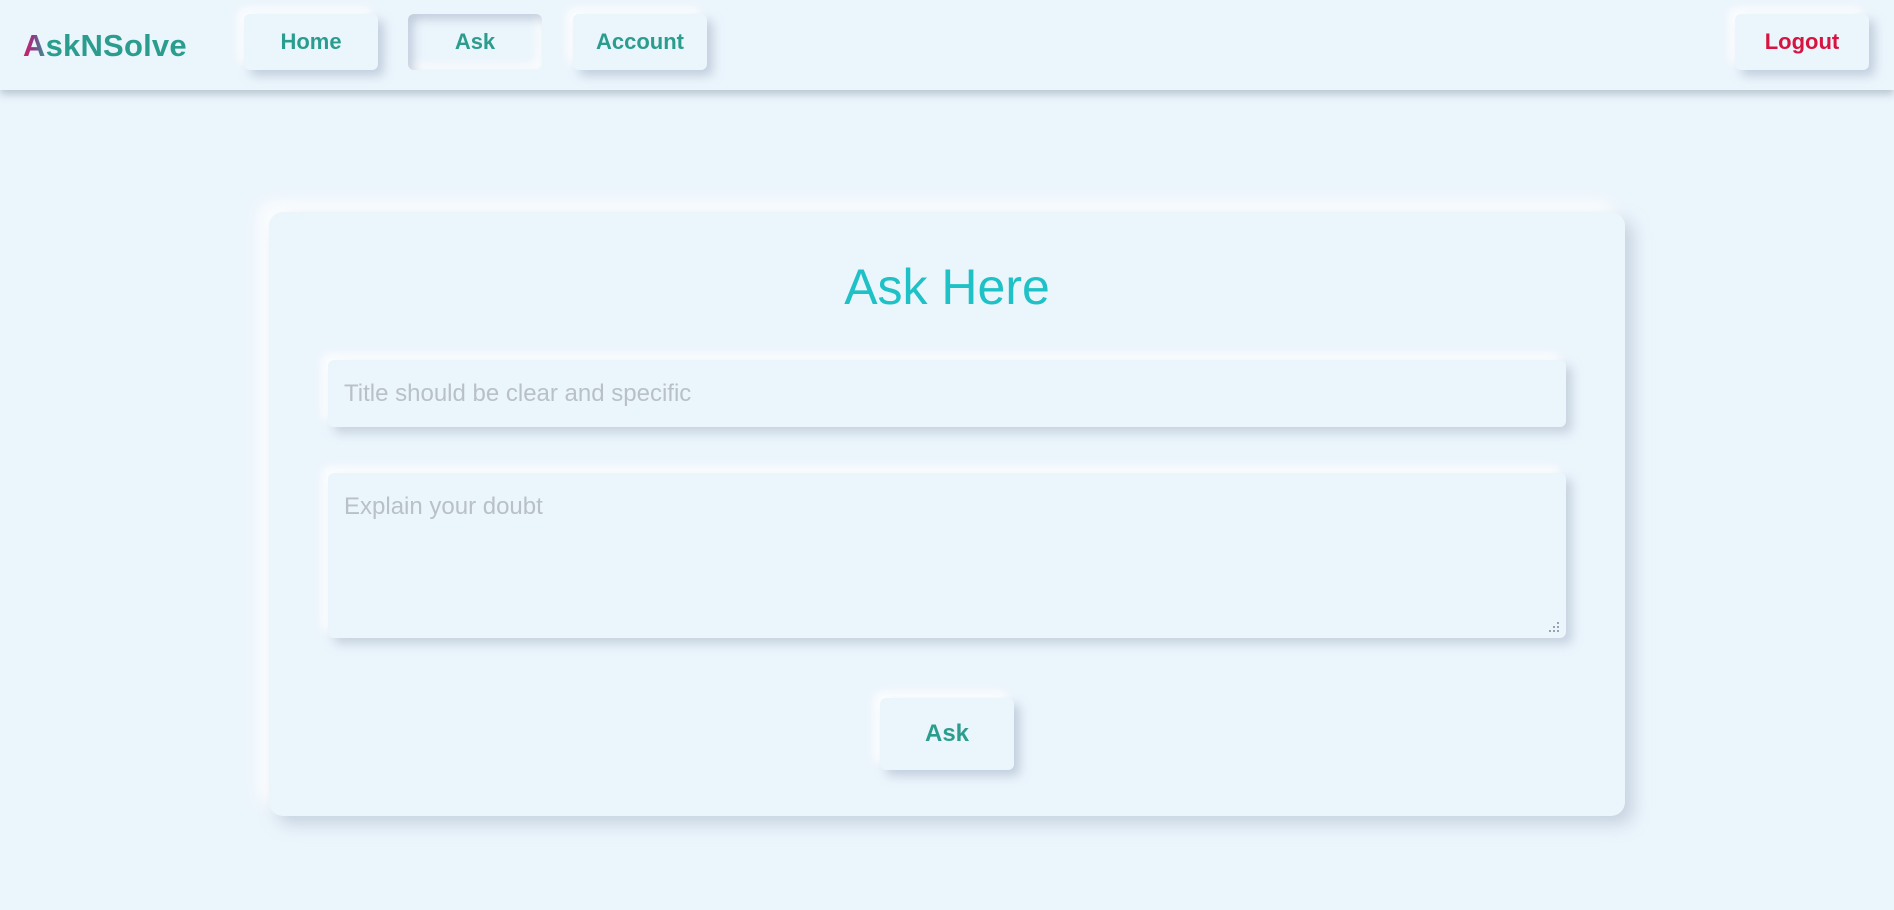 Image resolution: width=1894 pixels, height=910 pixels. I want to click on nav-ask-button: Ask, so click(475, 42).